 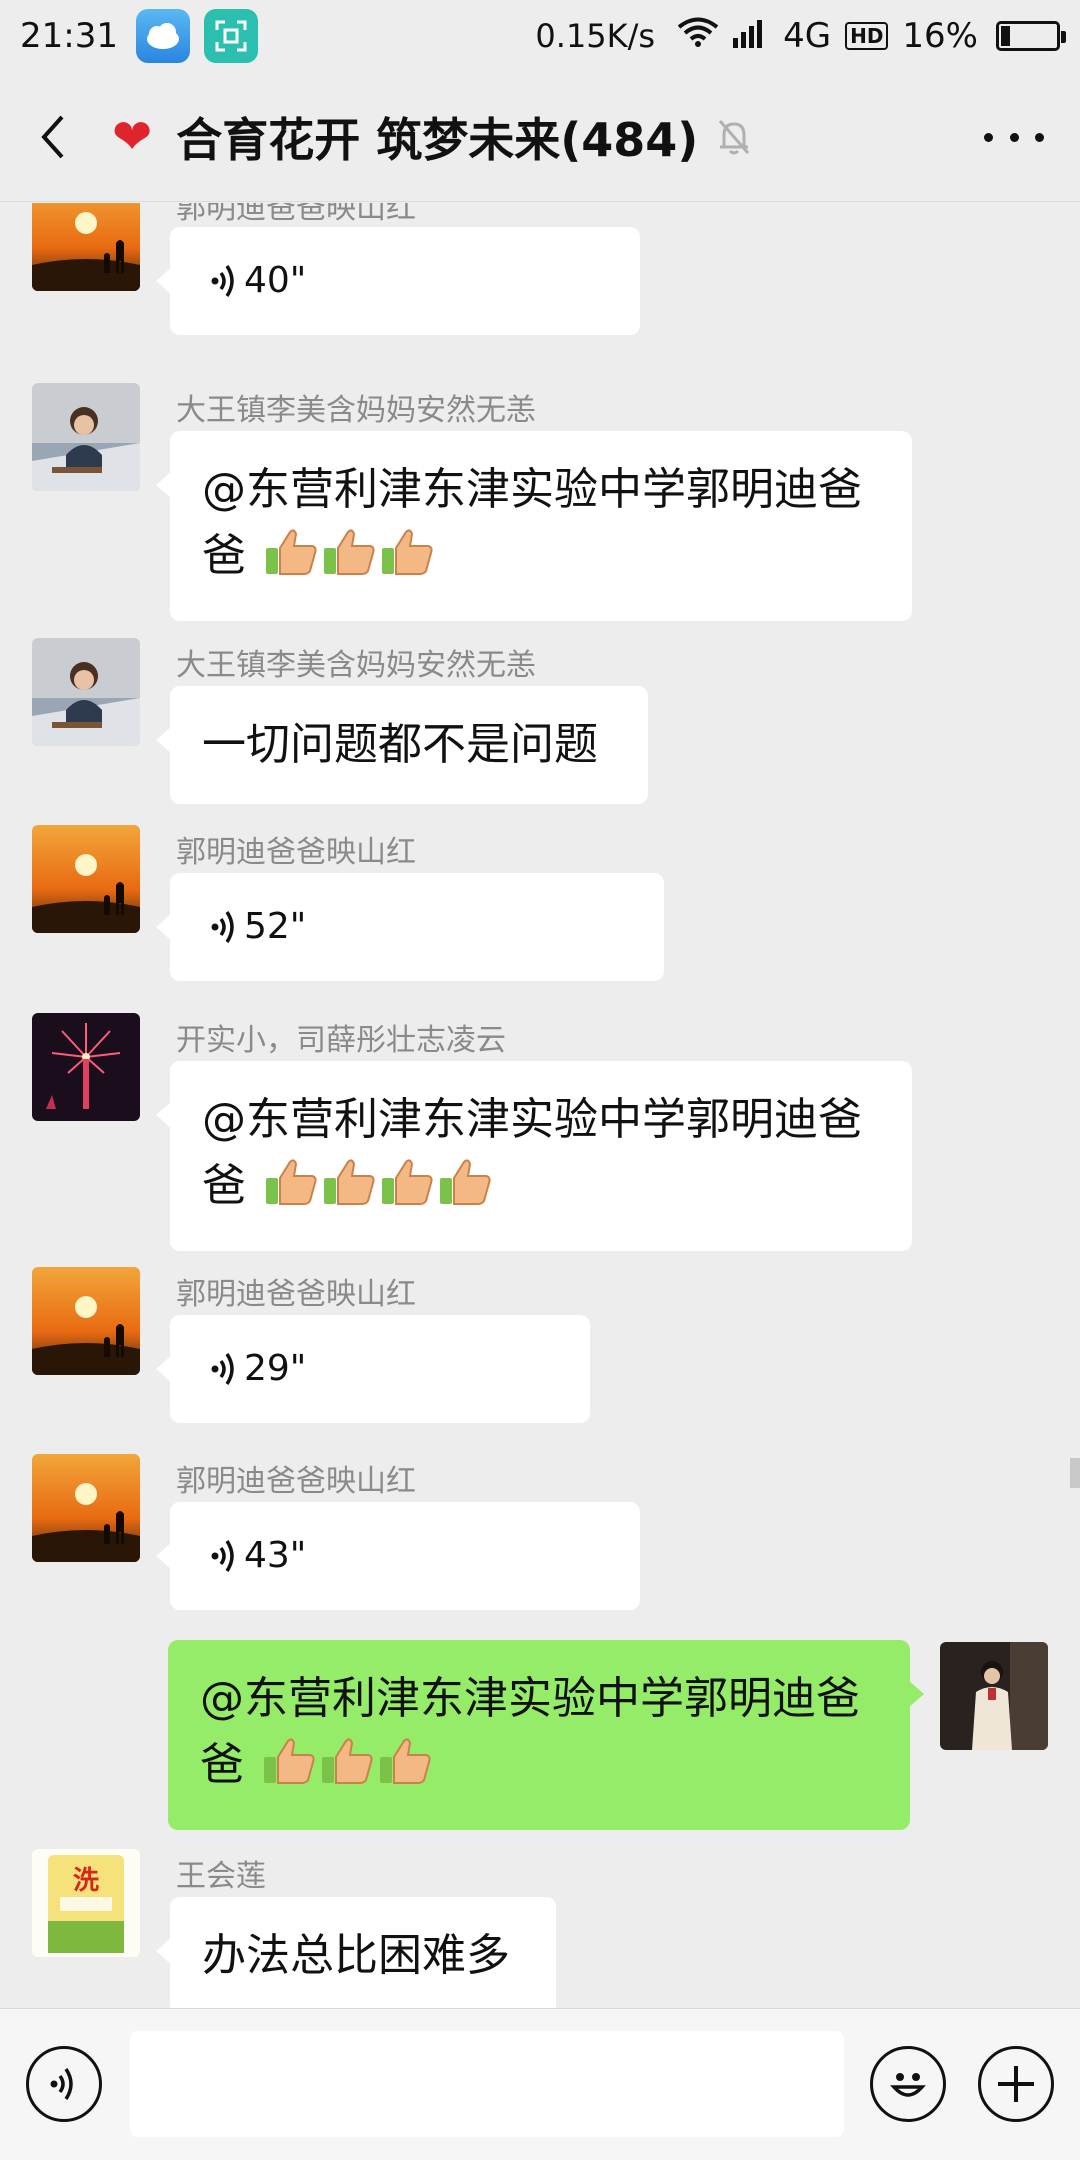 What do you see at coordinates (1031, 36) in the screenshot?
I see `battery-icon` at bounding box center [1031, 36].